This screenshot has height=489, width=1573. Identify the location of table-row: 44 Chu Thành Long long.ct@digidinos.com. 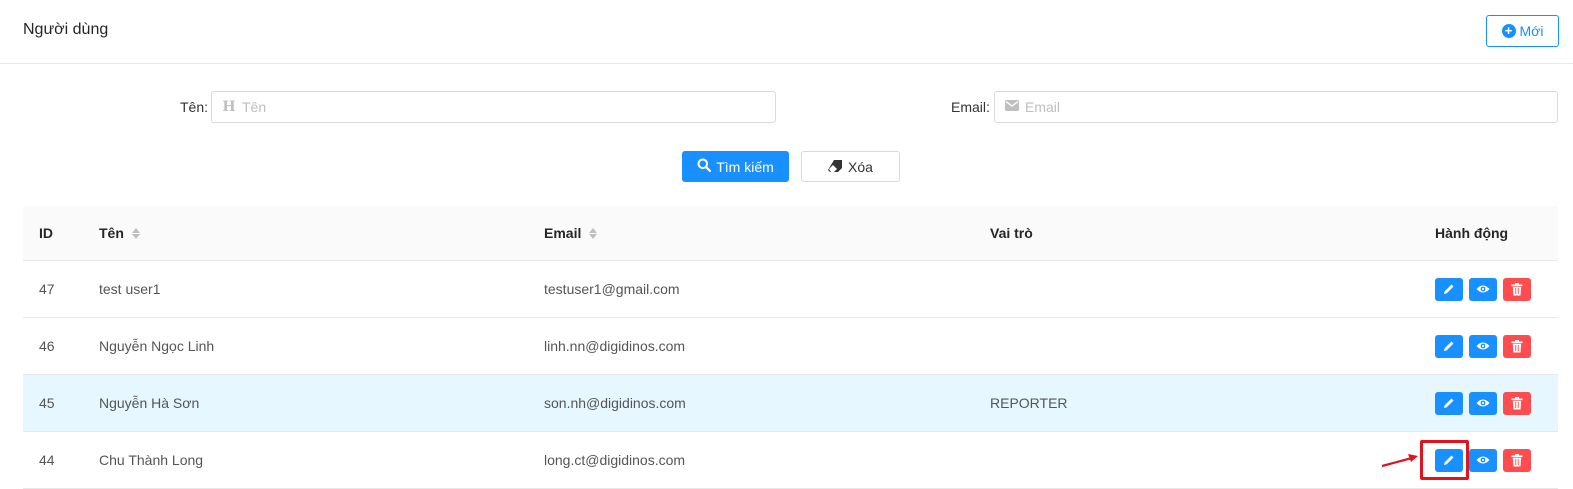
(790, 460).